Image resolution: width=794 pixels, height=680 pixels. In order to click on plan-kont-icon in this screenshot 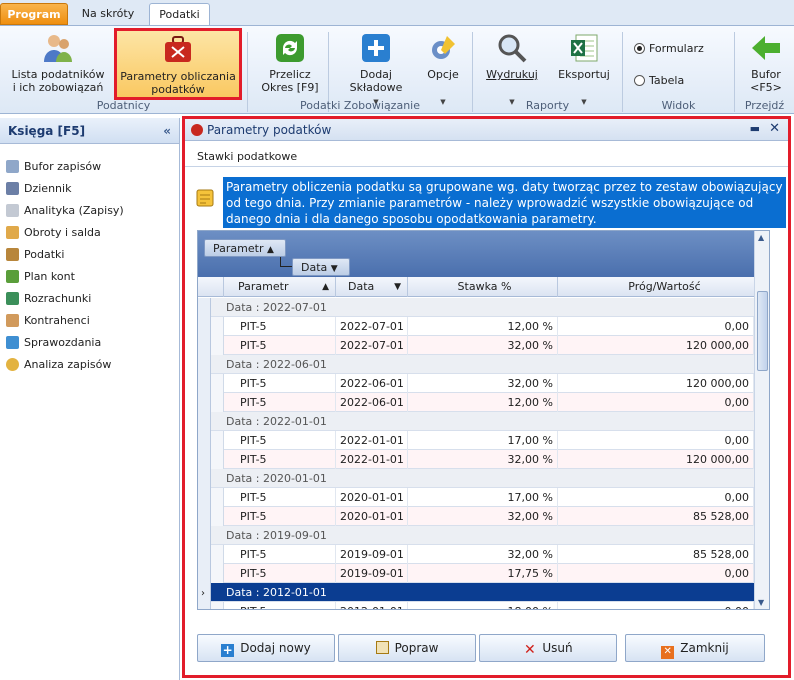, I will do `click(12, 276)`.